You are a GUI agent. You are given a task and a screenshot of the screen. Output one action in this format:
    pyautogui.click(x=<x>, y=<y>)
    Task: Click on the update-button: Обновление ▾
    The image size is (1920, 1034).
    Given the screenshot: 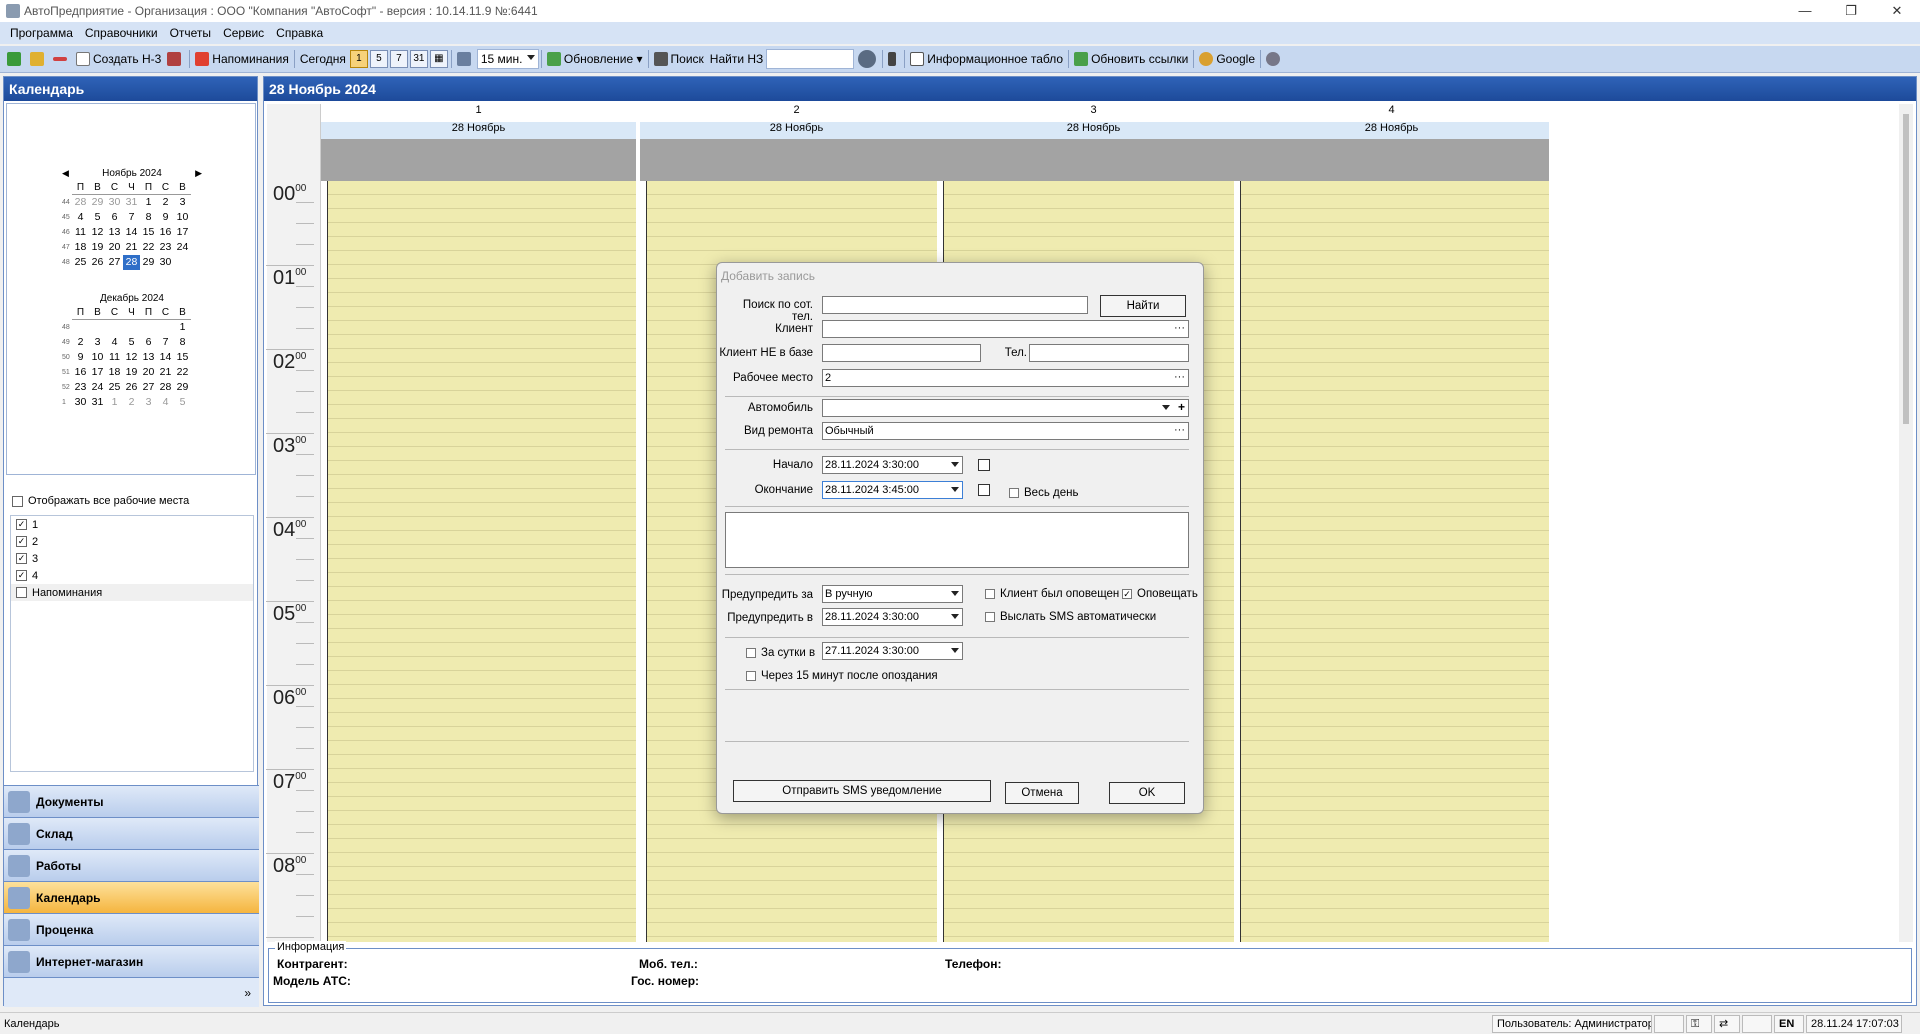 What is the action you would take?
    pyautogui.click(x=595, y=59)
    